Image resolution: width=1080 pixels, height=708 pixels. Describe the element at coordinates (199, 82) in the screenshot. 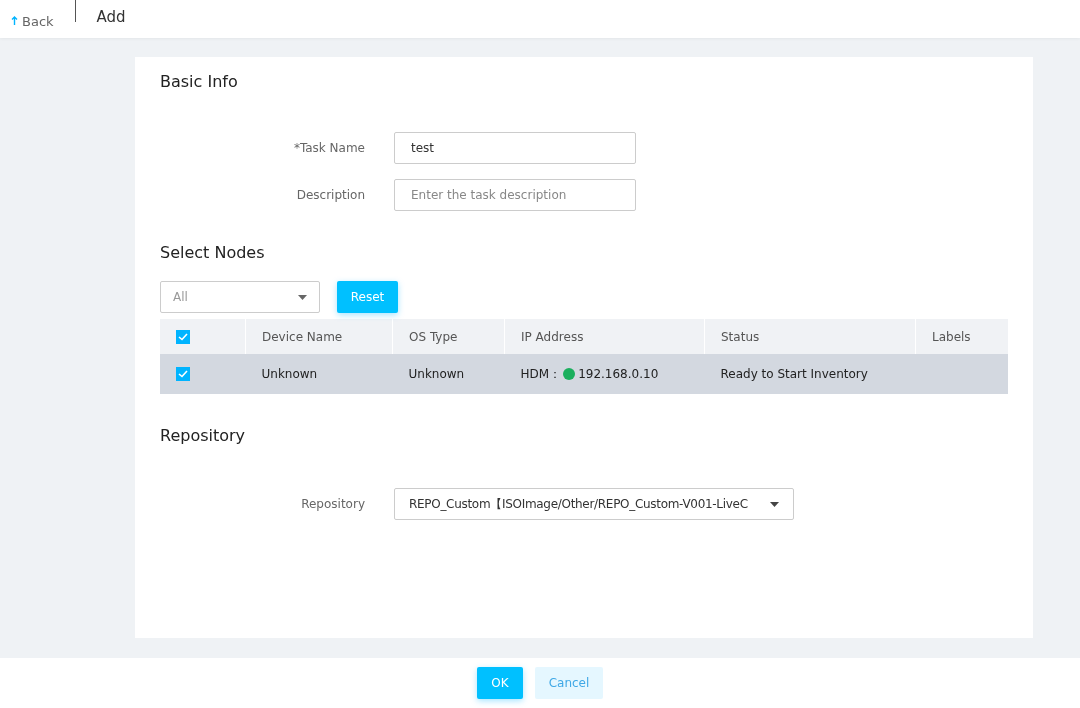

I see `section-heading: Basic Info` at that location.